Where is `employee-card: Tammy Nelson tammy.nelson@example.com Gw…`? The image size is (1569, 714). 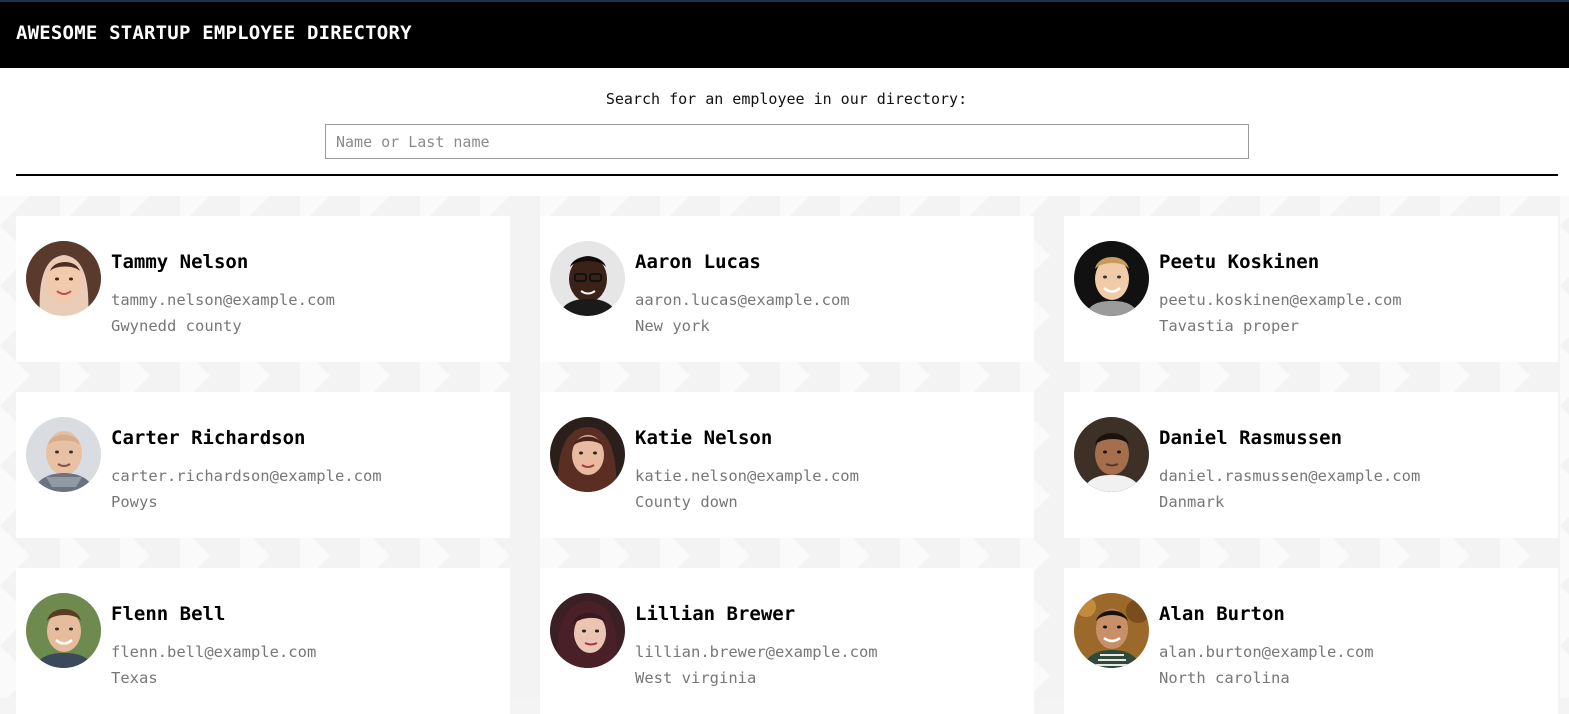 employee-card: Tammy Nelson tammy.nelson@example.com Gw… is located at coordinates (263, 289).